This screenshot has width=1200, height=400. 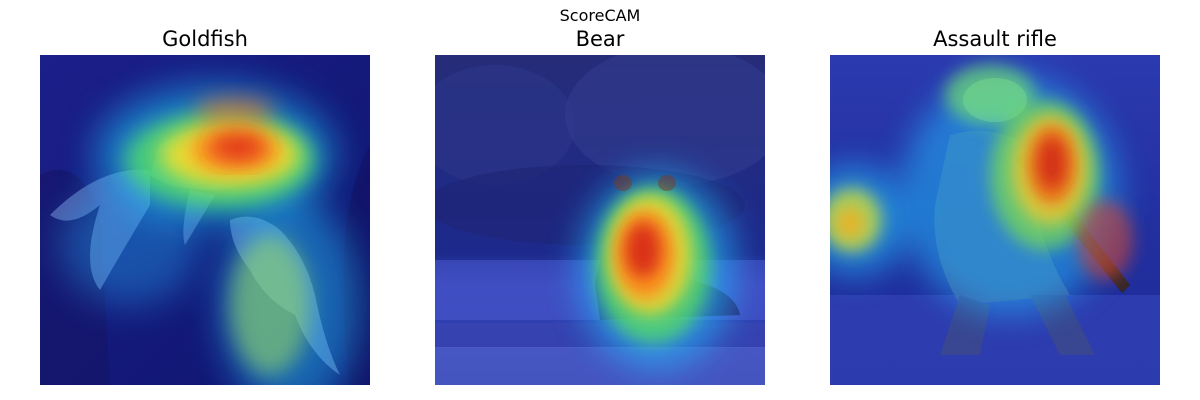 I want to click on figure-suptitle: ScoreCAM, so click(x=600, y=15).